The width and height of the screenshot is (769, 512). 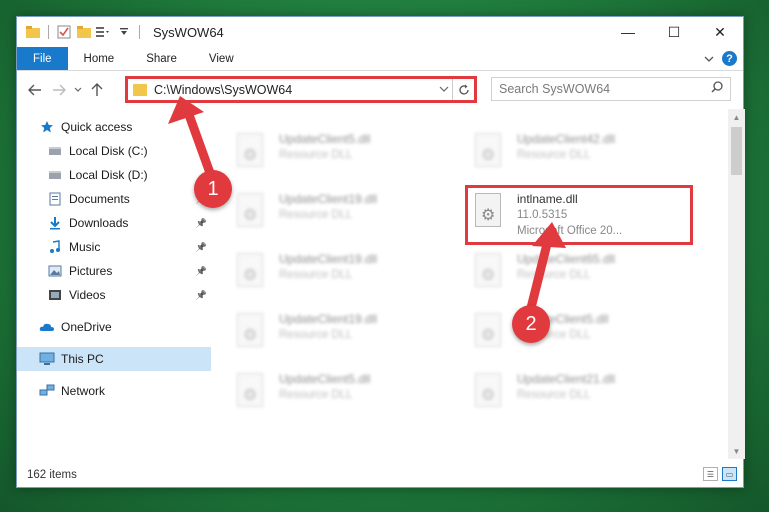 I want to click on help-button: ?, so click(x=729, y=58).